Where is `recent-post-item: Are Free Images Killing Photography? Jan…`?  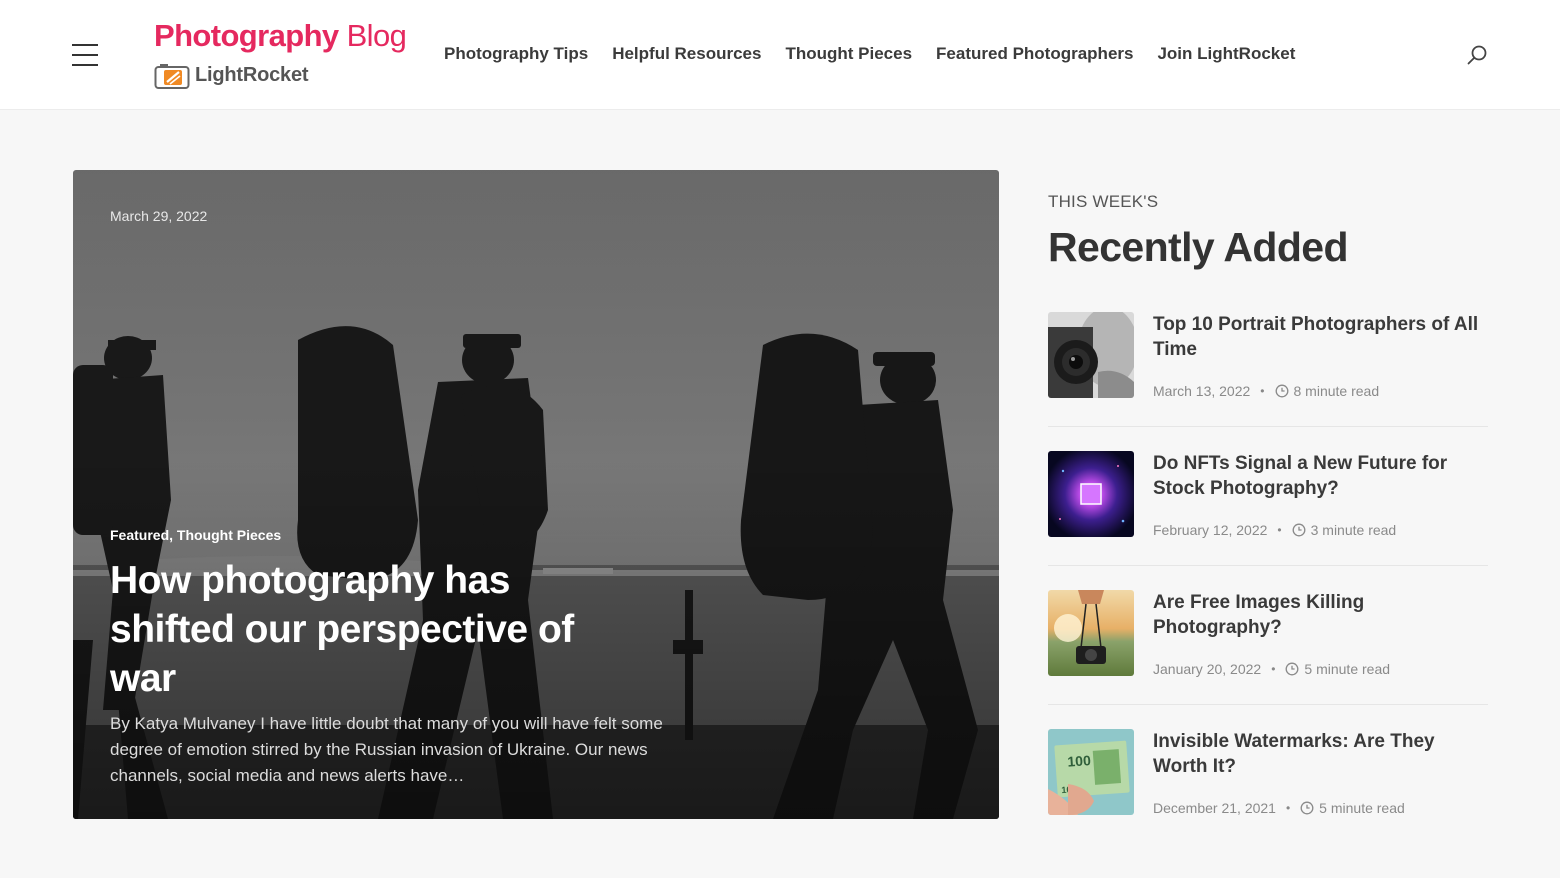 recent-post-item: Are Free Images Killing Photography? Jan… is located at coordinates (1268, 647).